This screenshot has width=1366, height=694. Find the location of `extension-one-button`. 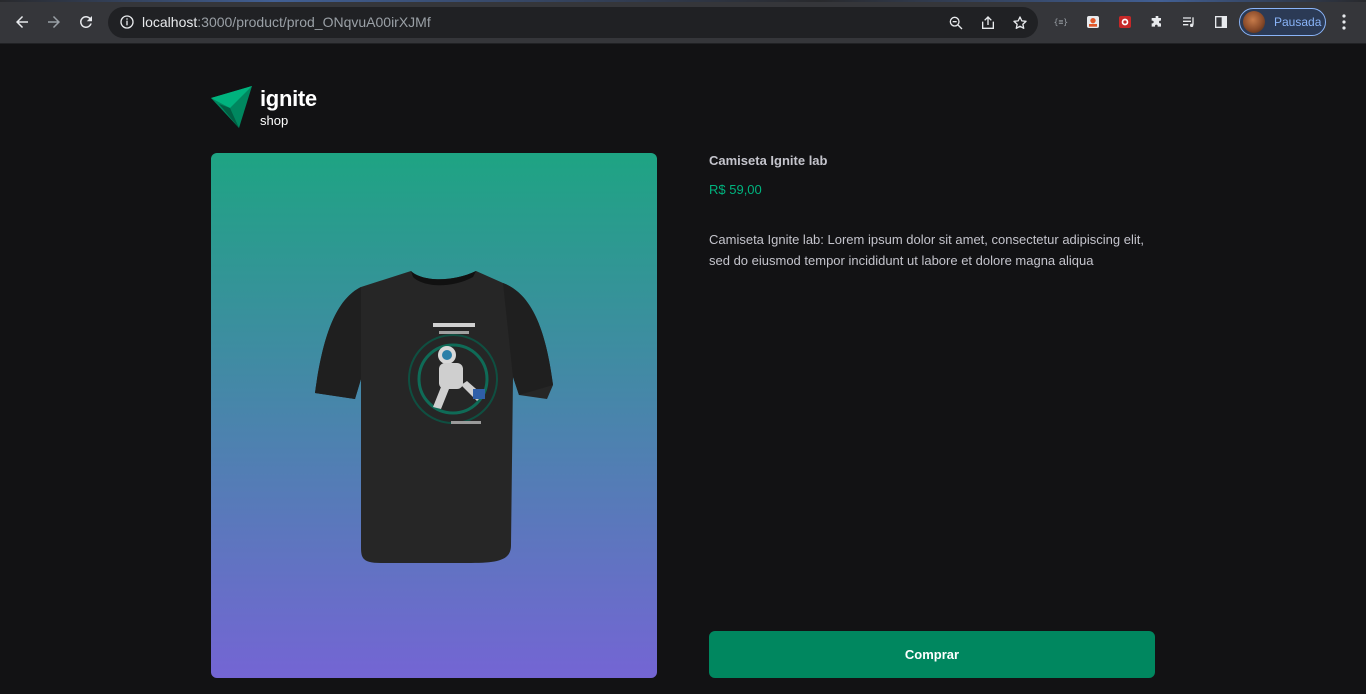

extension-one-button is located at coordinates (1093, 22).